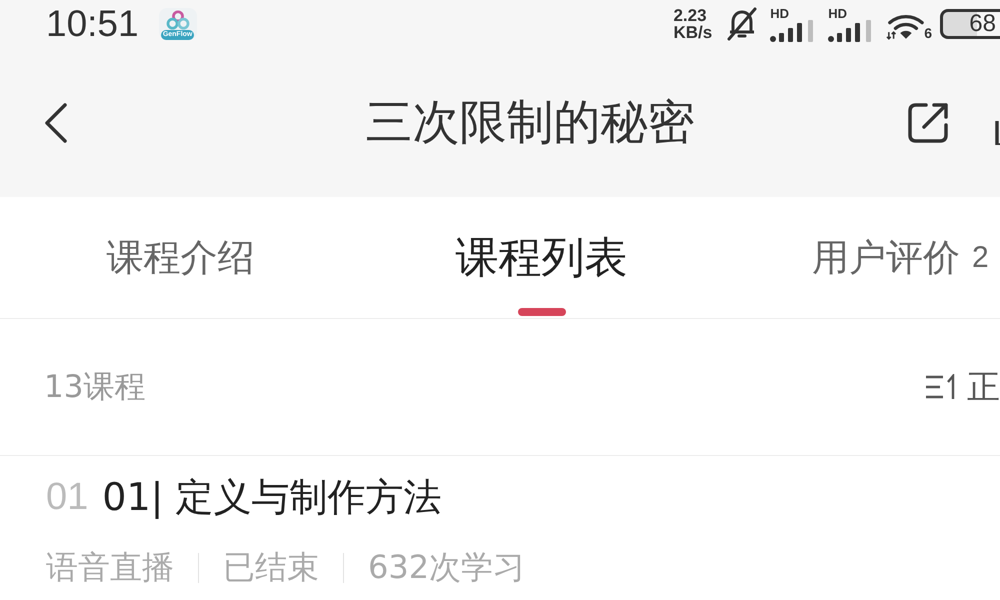  Describe the element at coordinates (962, 387) in the screenshot. I see `sort-button: 正` at that location.